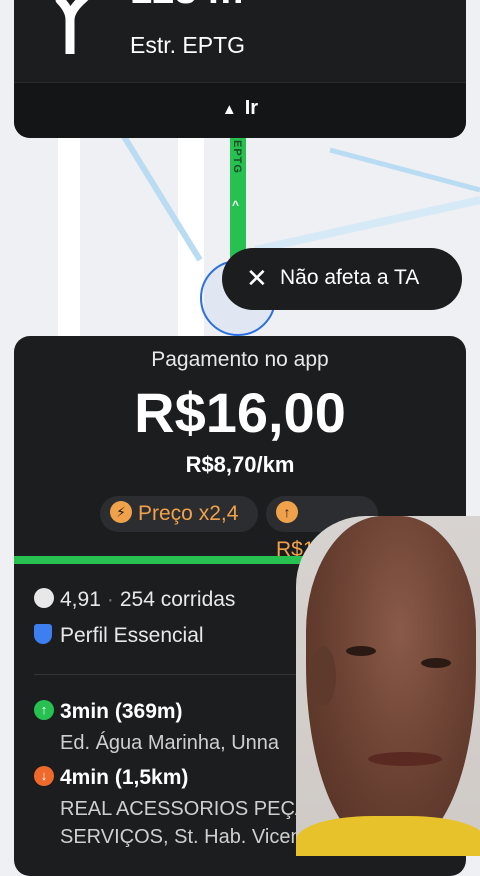  I want to click on passenger-rating-row: 4,91 · 254 corridas, so click(134, 600).